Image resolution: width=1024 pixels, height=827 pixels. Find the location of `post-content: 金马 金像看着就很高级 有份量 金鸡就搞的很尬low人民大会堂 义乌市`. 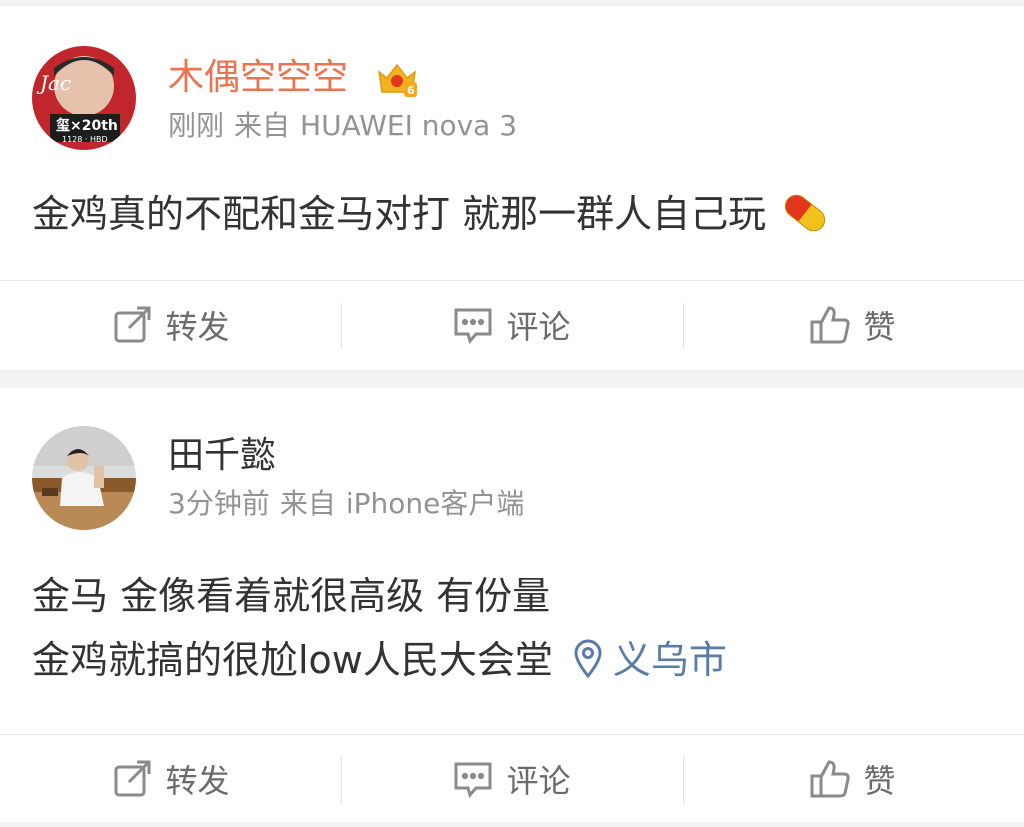

post-content: 金马 金像看着就很高级 有份量 金鸡就搞的很尬low人民大会堂 义乌市 is located at coordinates (379, 628).